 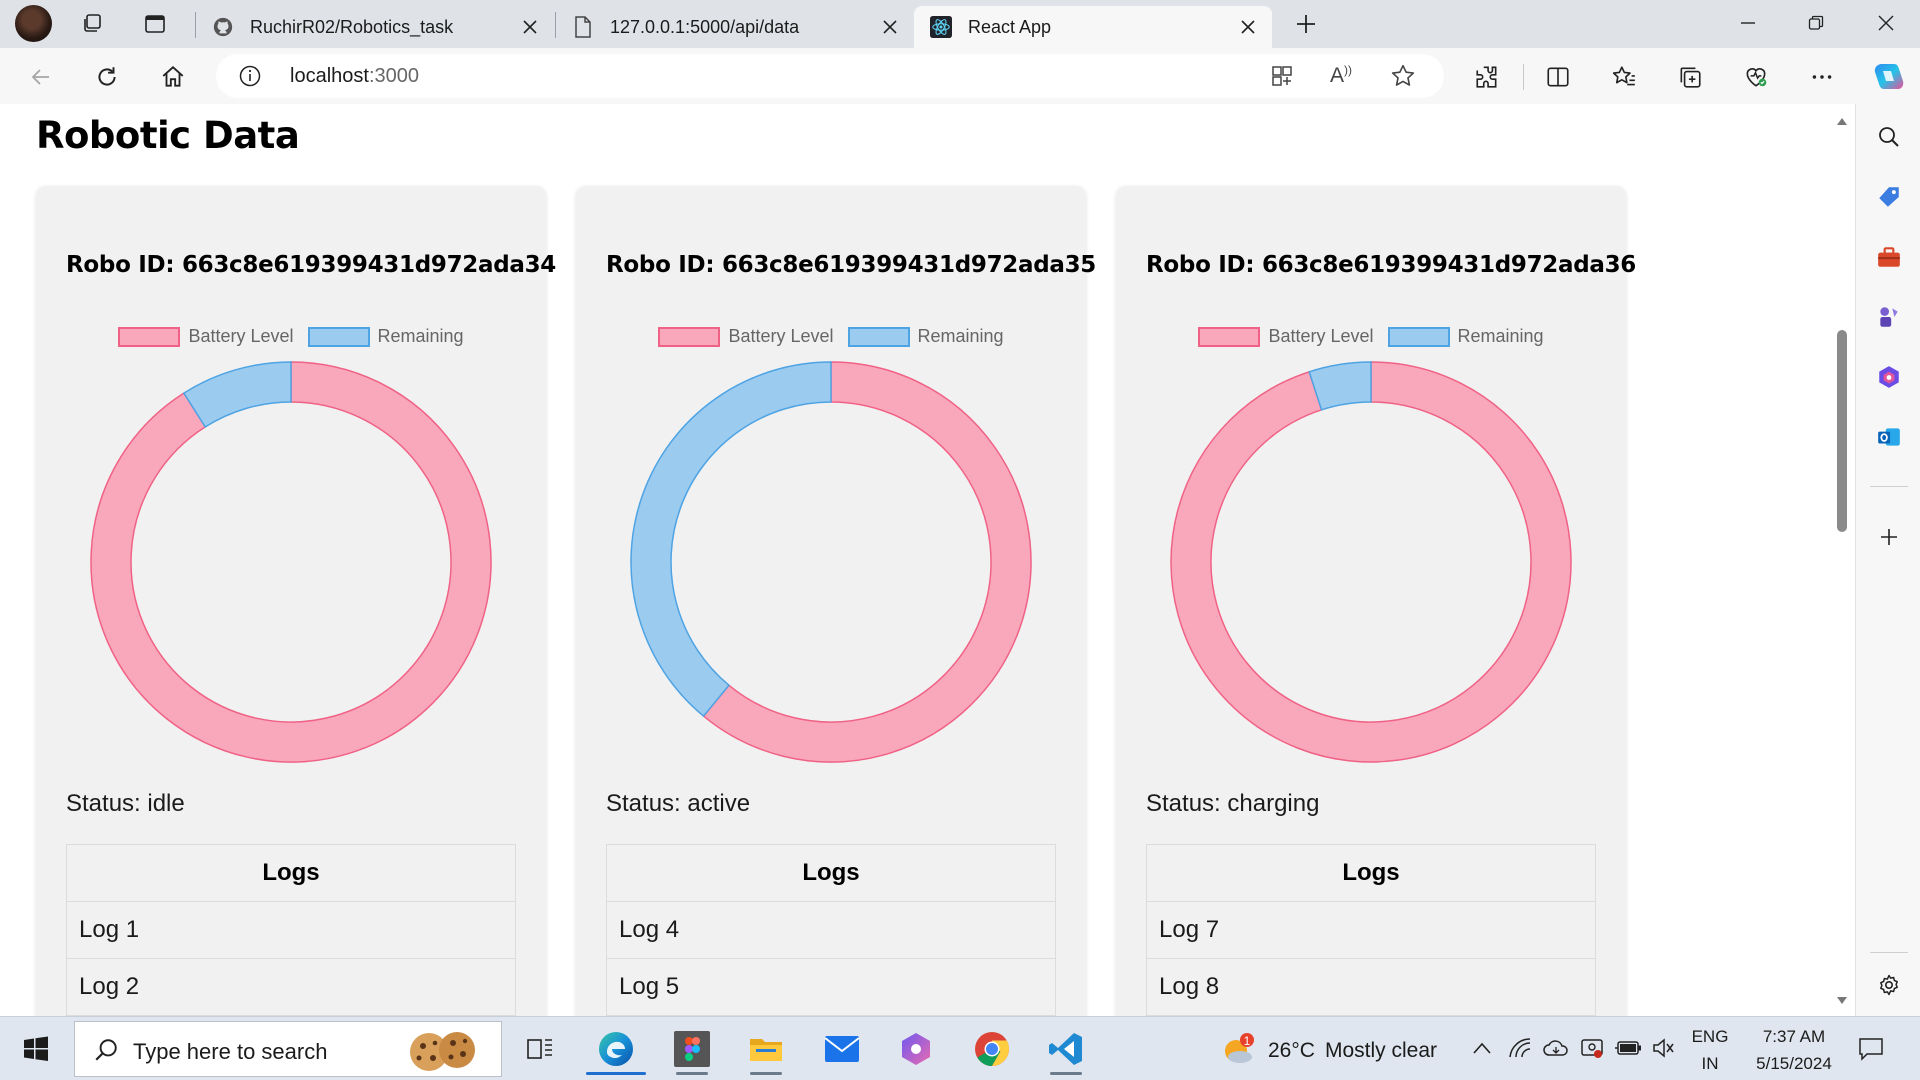 I want to click on log-row: Log 2, so click(x=291, y=987).